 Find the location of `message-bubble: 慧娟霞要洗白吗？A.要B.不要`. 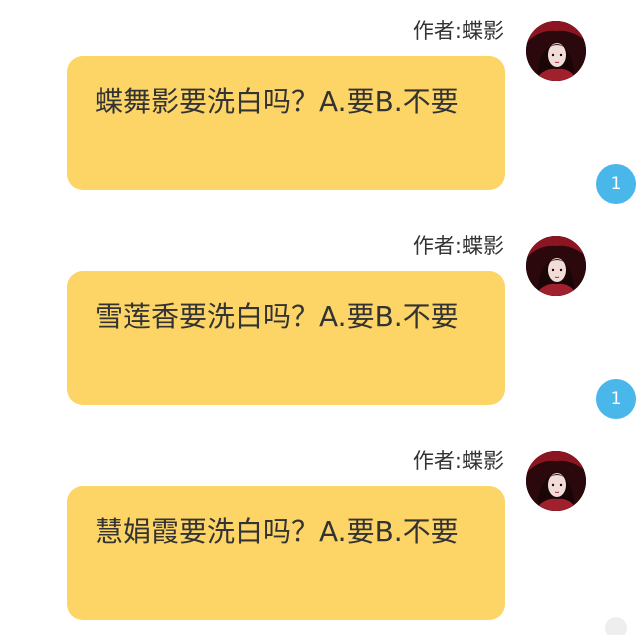

message-bubble: 慧娟霞要洗白吗？A.要B.不要 is located at coordinates (286, 553).